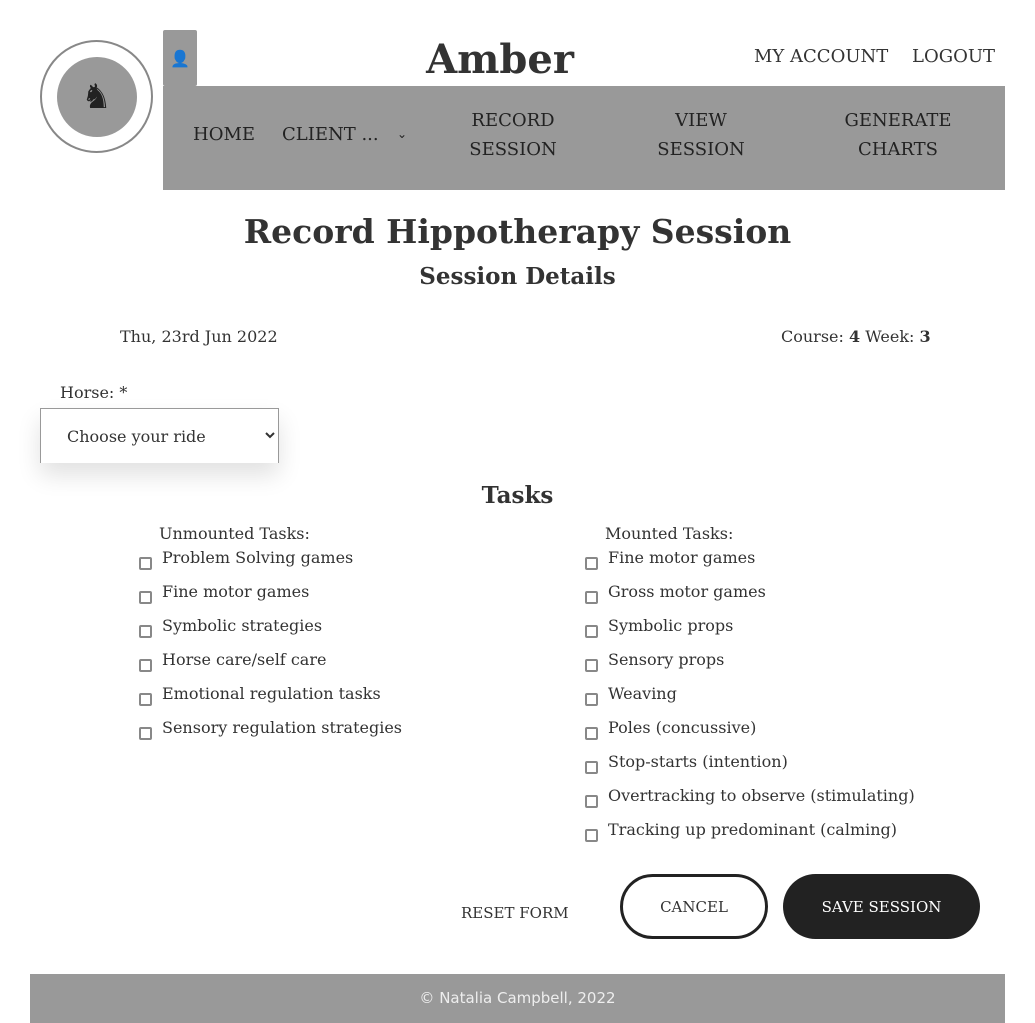 Image resolution: width=1035 pixels, height=1023 pixels. What do you see at coordinates (402, 134) in the screenshot?
I see `chevron-down-icon: ⌄` at bounding box center [402, 134].